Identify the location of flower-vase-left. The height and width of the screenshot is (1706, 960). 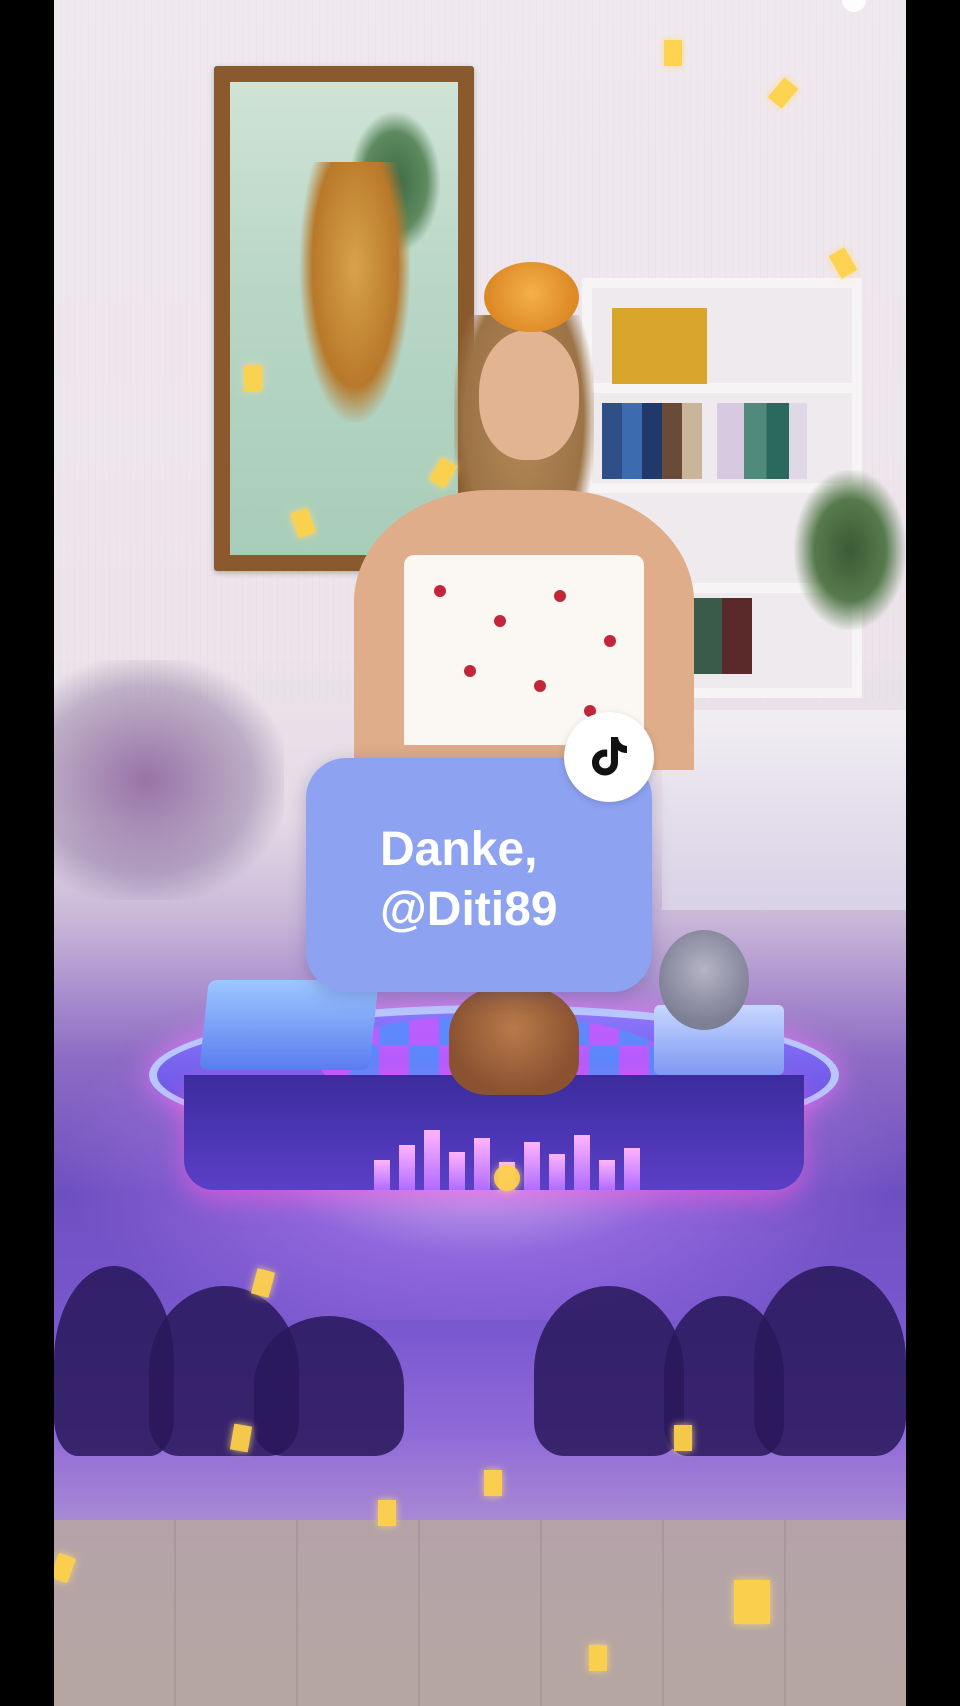
(169, 780).